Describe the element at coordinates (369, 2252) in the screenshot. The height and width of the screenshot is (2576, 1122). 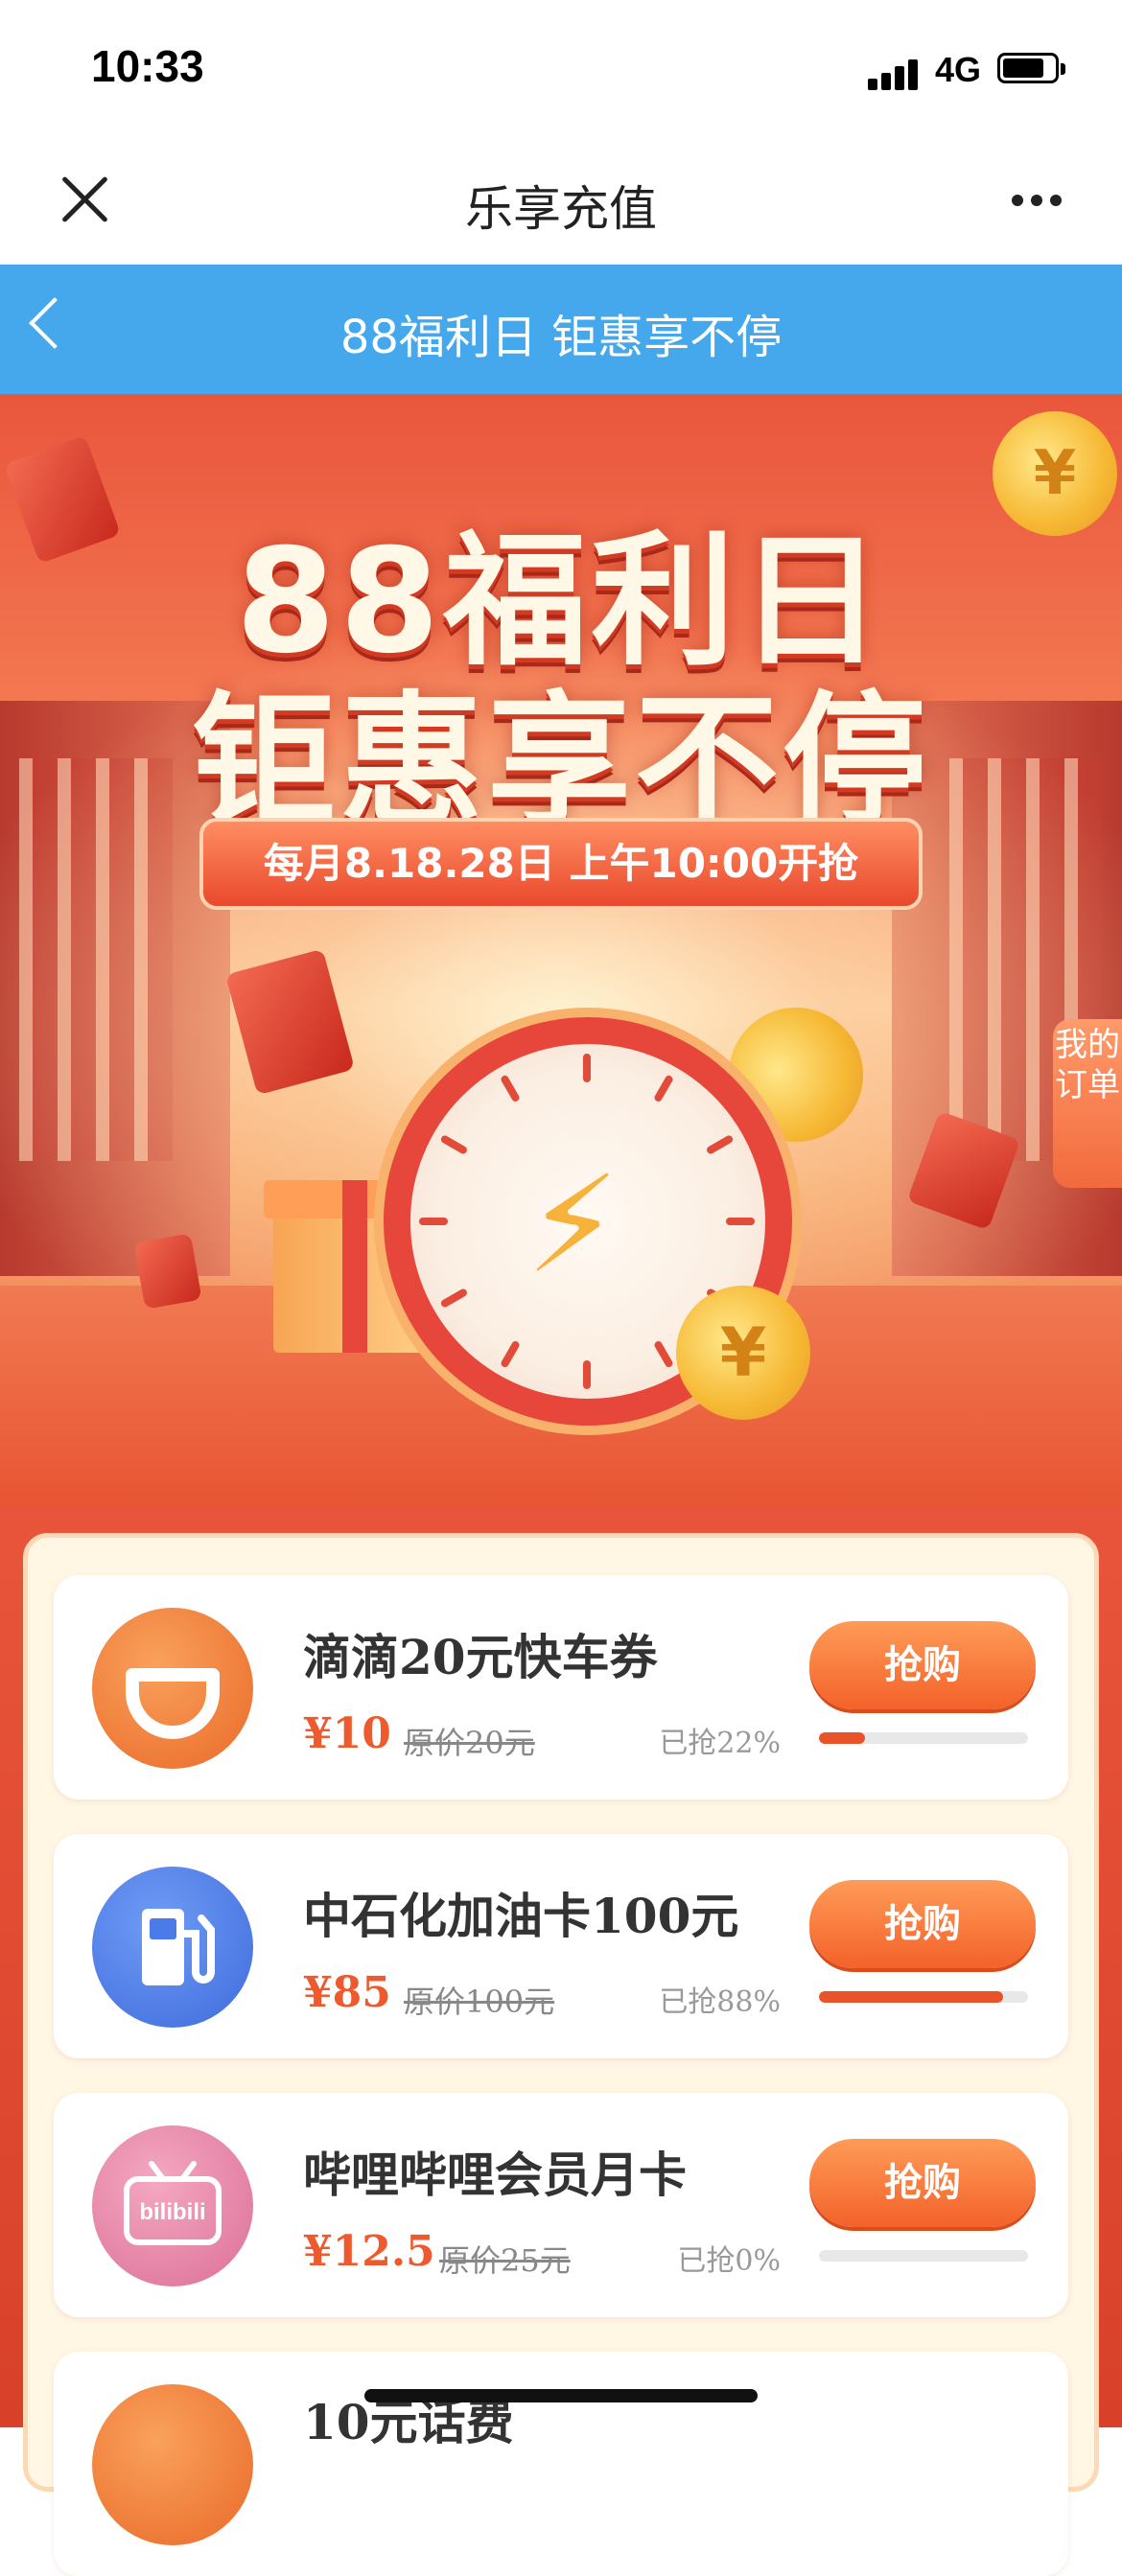
I see `product-price: ¥12.5` at that location.